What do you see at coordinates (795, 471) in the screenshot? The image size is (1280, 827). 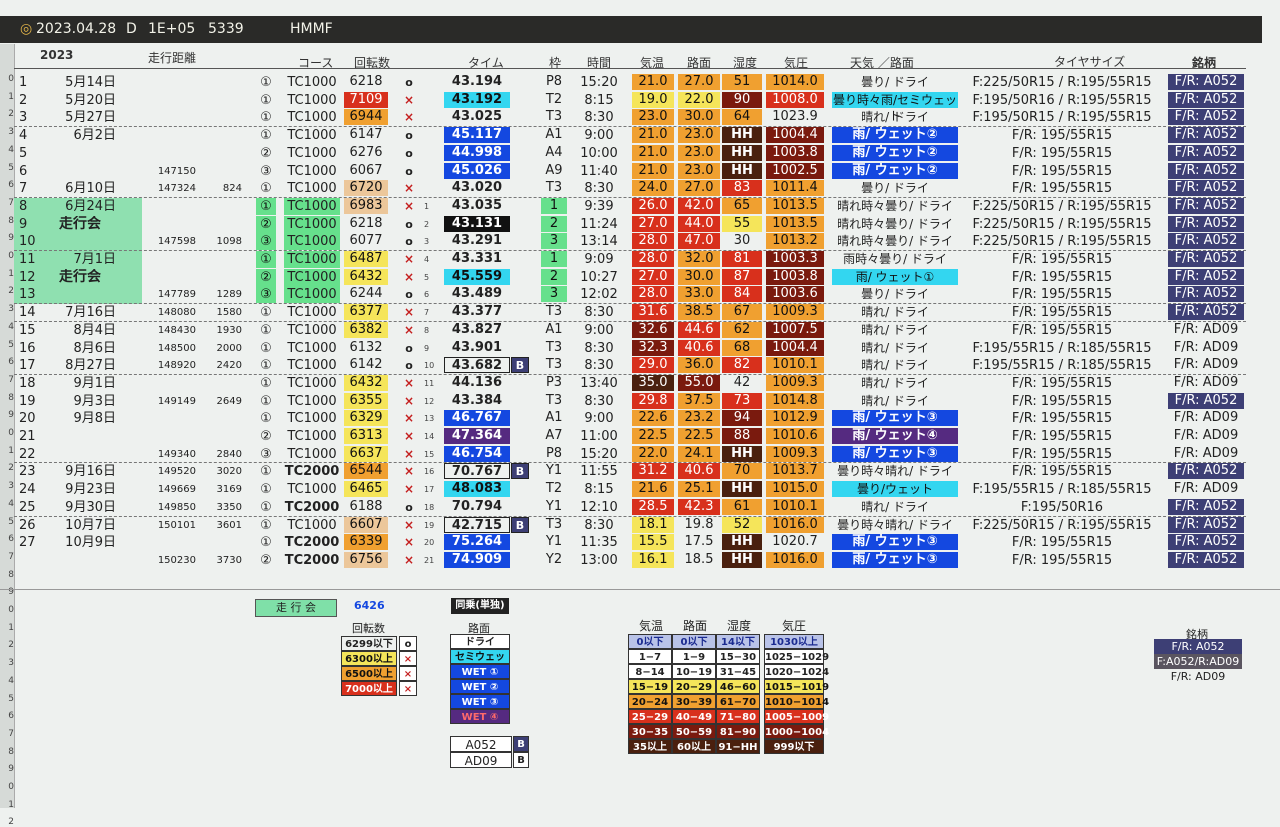 I see `air-pressure: 1013.7` at bounding box center [795, 471].